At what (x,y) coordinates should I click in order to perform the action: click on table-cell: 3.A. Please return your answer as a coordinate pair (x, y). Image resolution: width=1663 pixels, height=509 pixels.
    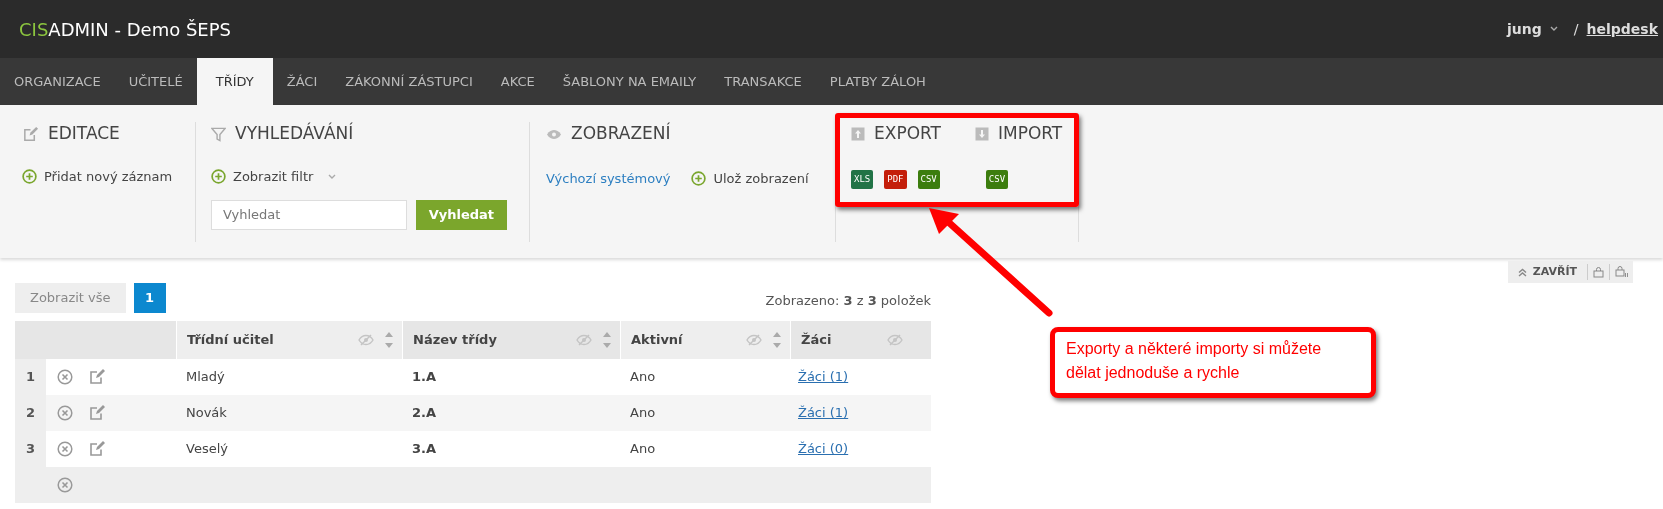
    Looking at the image, I should click on (424, 449).